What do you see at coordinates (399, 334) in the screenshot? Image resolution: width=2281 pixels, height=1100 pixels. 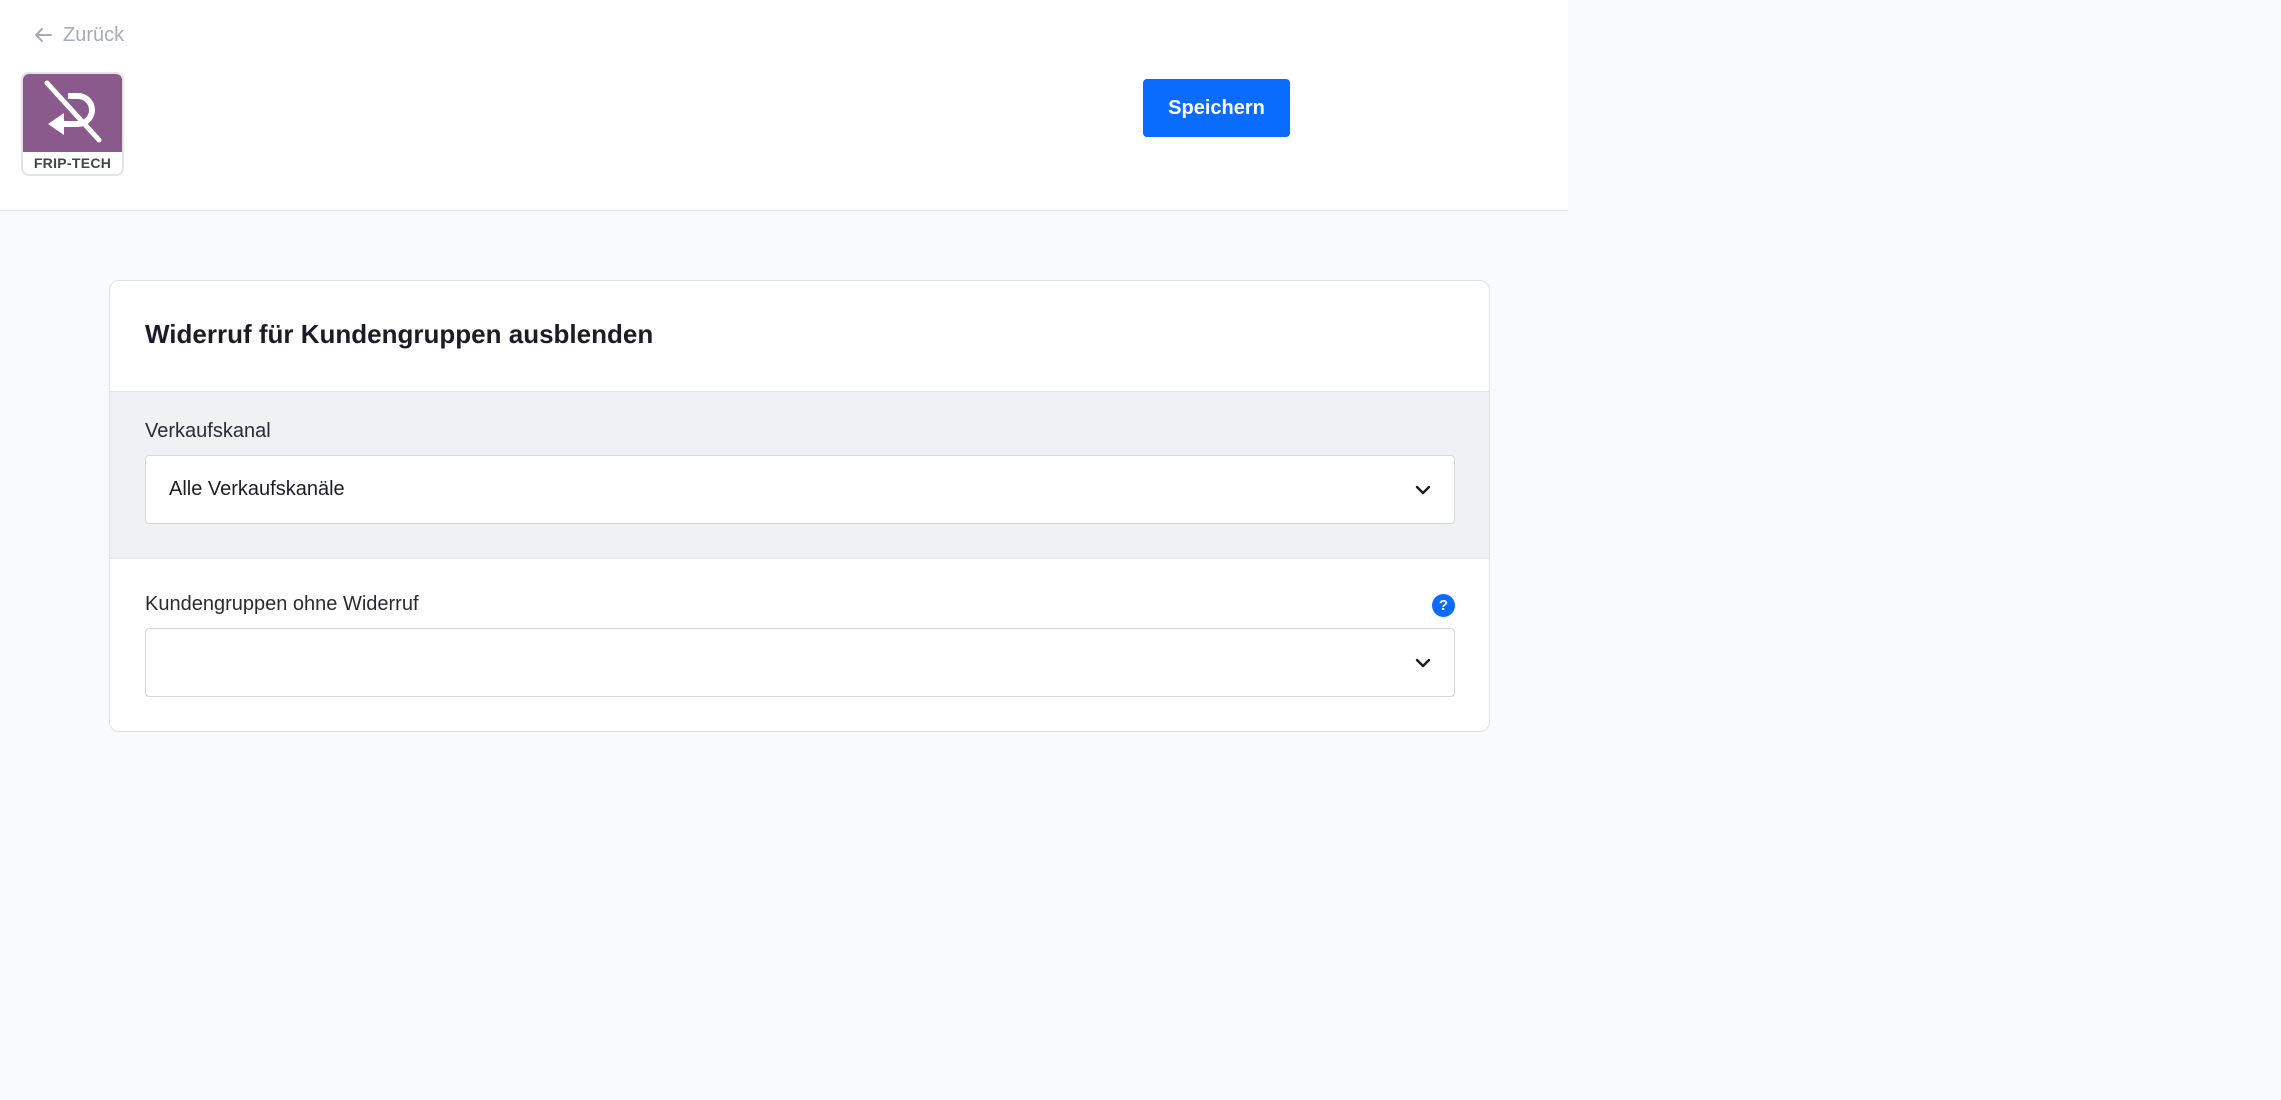 I see `card-title: Widerruf für Kundengruppen ausblenden` at bounding box center [399, 334].